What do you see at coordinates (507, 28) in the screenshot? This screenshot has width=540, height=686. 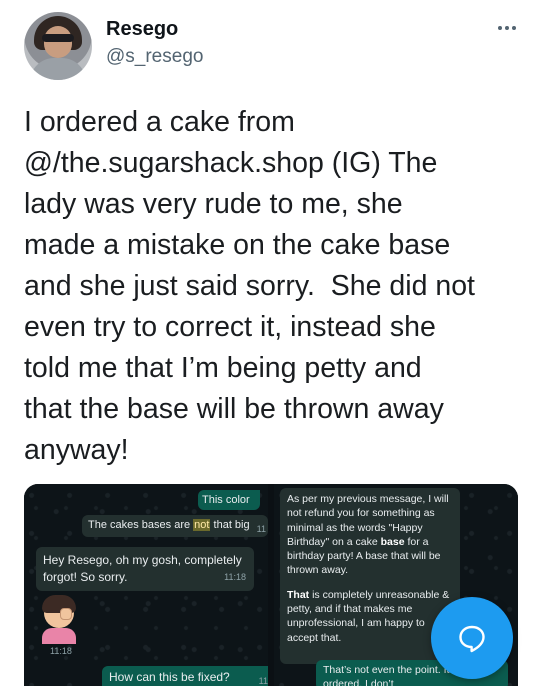 I see `more-dots-icon` at bounding box center [507, 28].